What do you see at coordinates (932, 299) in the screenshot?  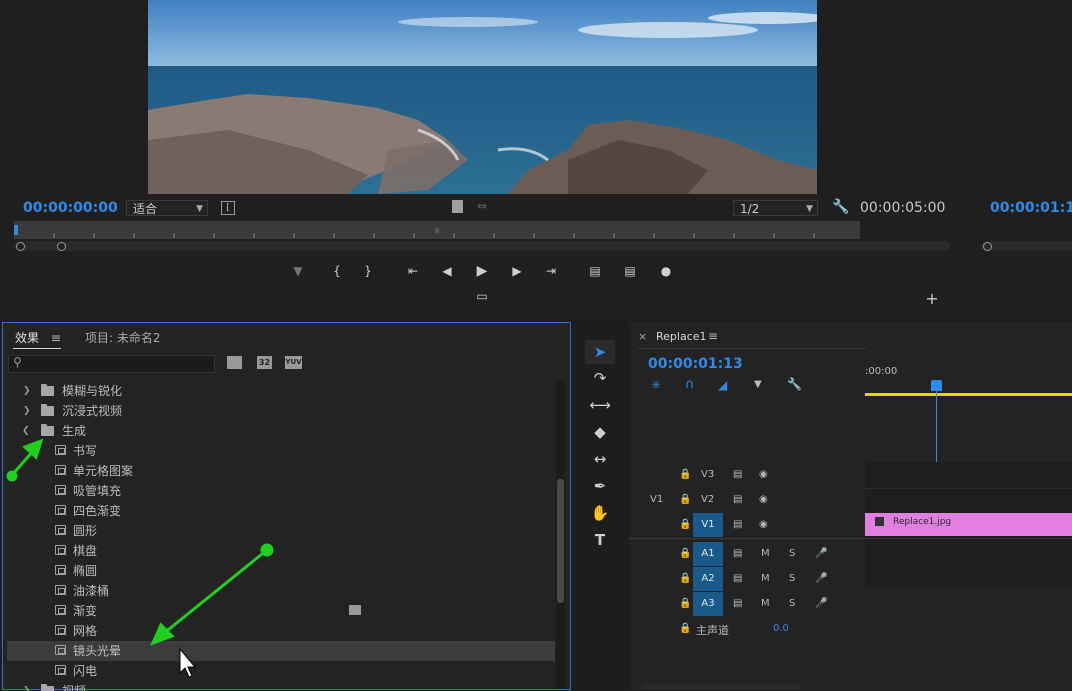 I see `add-button-icon: +` at bounding box center [932, 299].